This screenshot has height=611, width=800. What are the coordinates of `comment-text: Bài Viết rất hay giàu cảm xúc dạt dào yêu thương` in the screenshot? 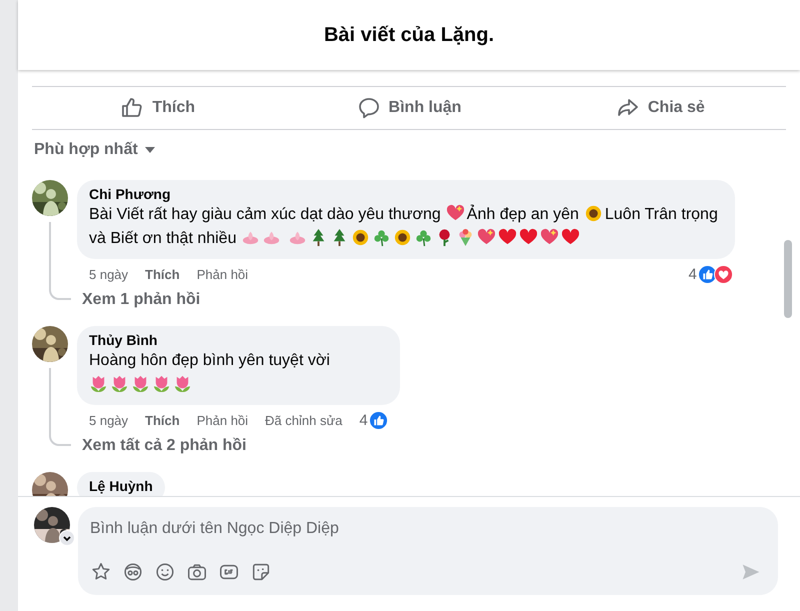 It's located at (265, 214).